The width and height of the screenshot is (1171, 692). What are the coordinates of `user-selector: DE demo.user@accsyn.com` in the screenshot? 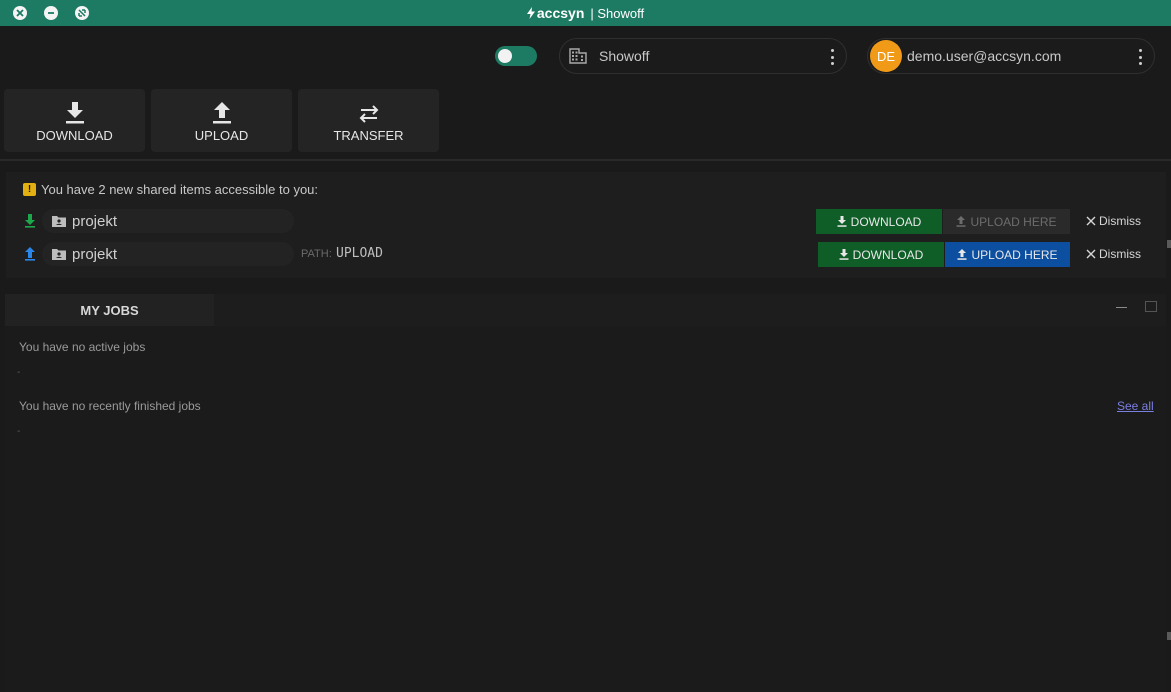 It's located at (1011, 56).